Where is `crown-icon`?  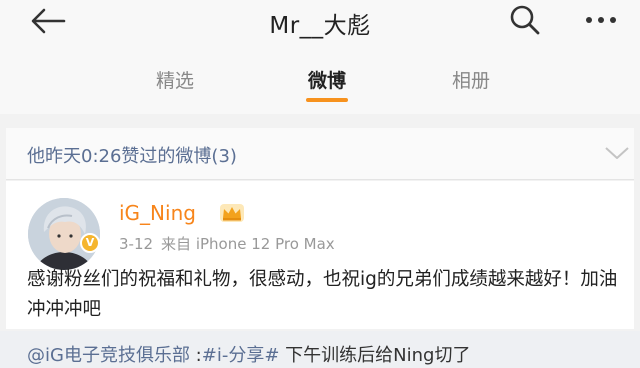 crown-icon is located at coordinates (232, 213).